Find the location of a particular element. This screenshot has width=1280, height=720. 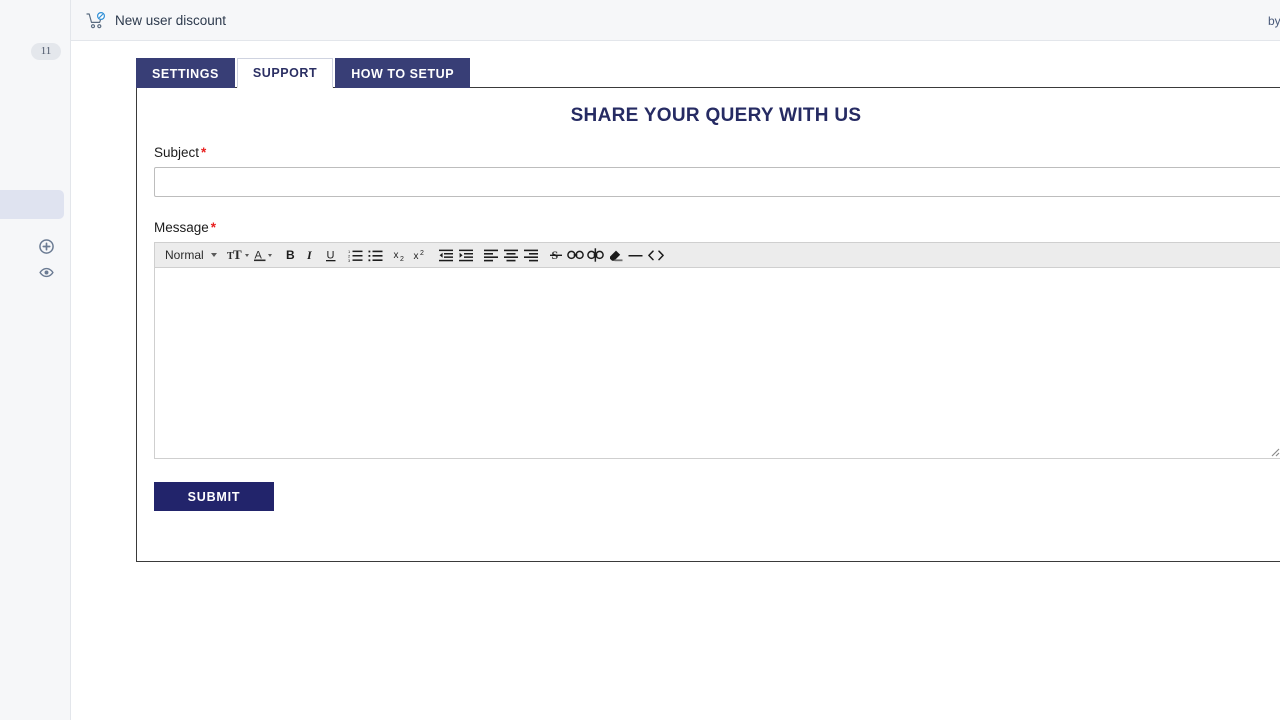

svg-text: T is located at coordinates (237, 255).